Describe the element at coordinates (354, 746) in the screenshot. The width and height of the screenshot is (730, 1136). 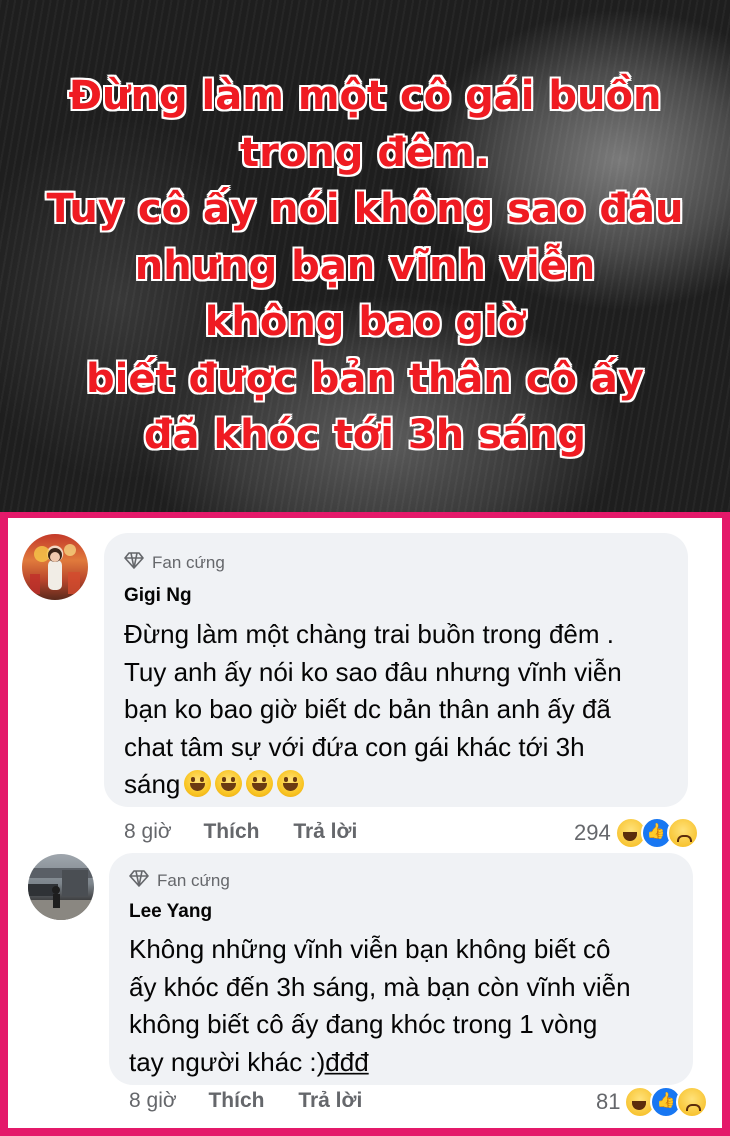
I see `comment-line: chat tâm sự với đứa con gái khác tới 3h` at that location.